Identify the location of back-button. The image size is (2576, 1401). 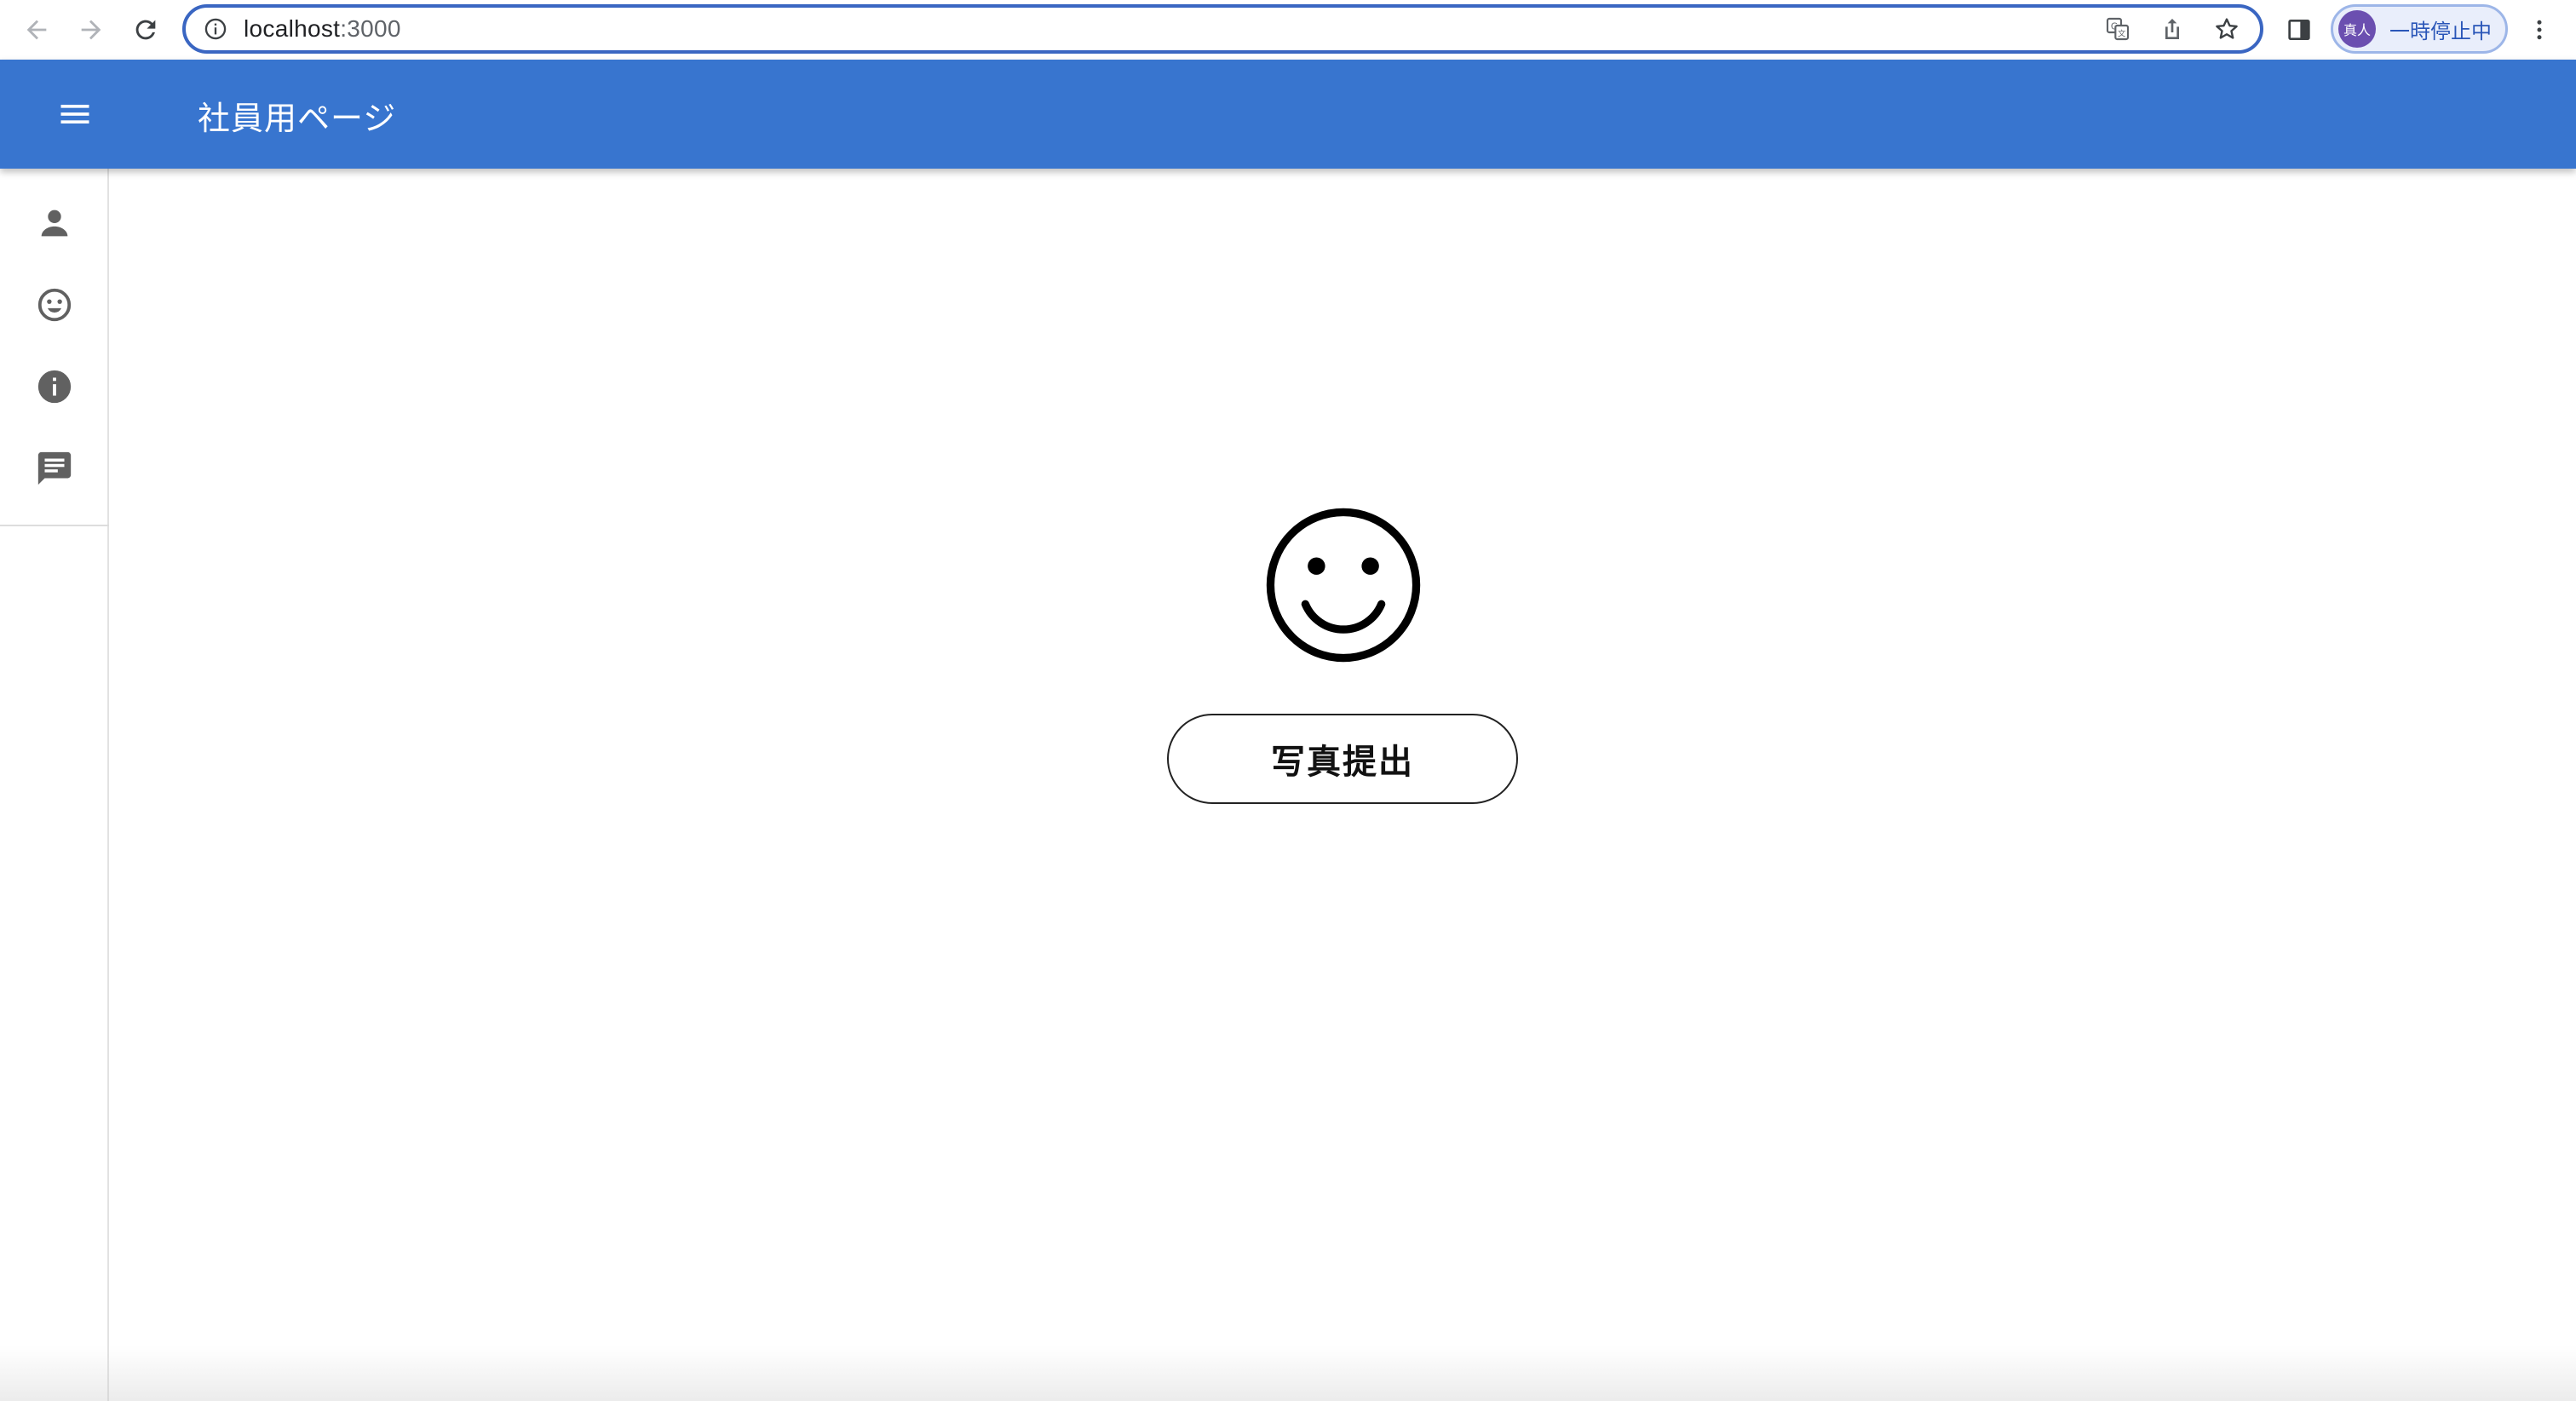
(37, 30).